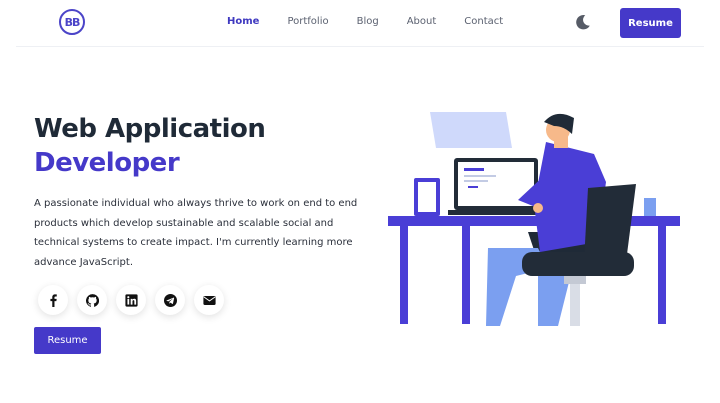 Image resolution: width=720 pixels, height=403 pixels. I want to click on github-icon, so click(92, 300).